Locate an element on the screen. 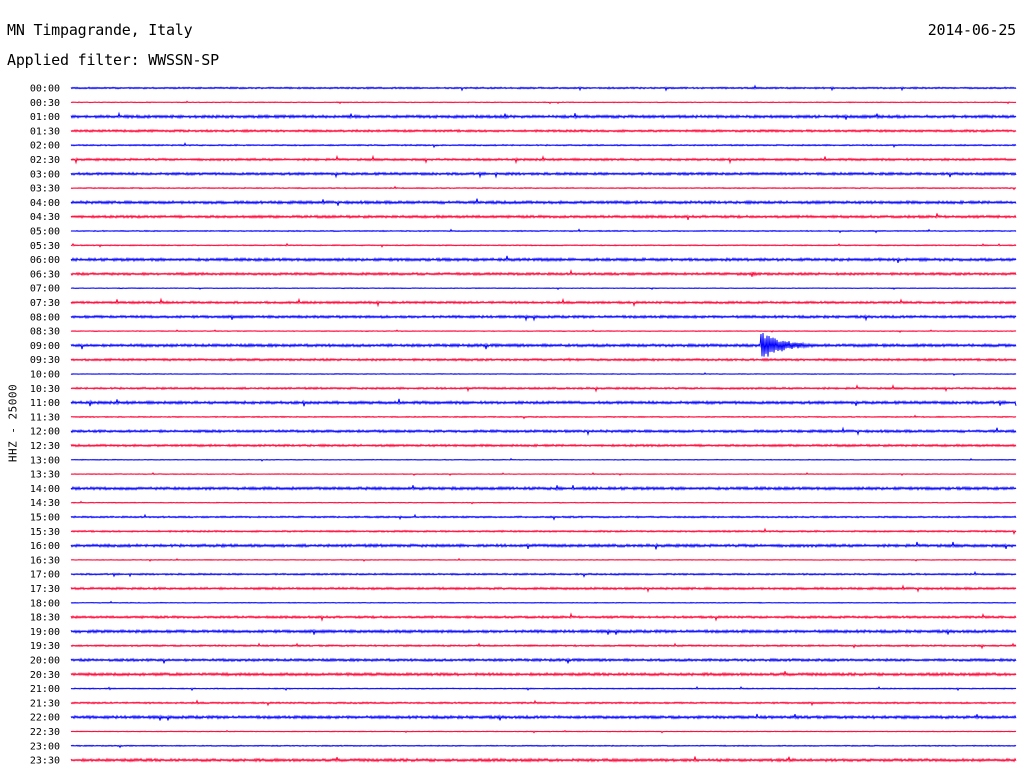 This screenshot has height=780, width=1024. row-time-label: 07:30 is located at coordinates (45, 303).